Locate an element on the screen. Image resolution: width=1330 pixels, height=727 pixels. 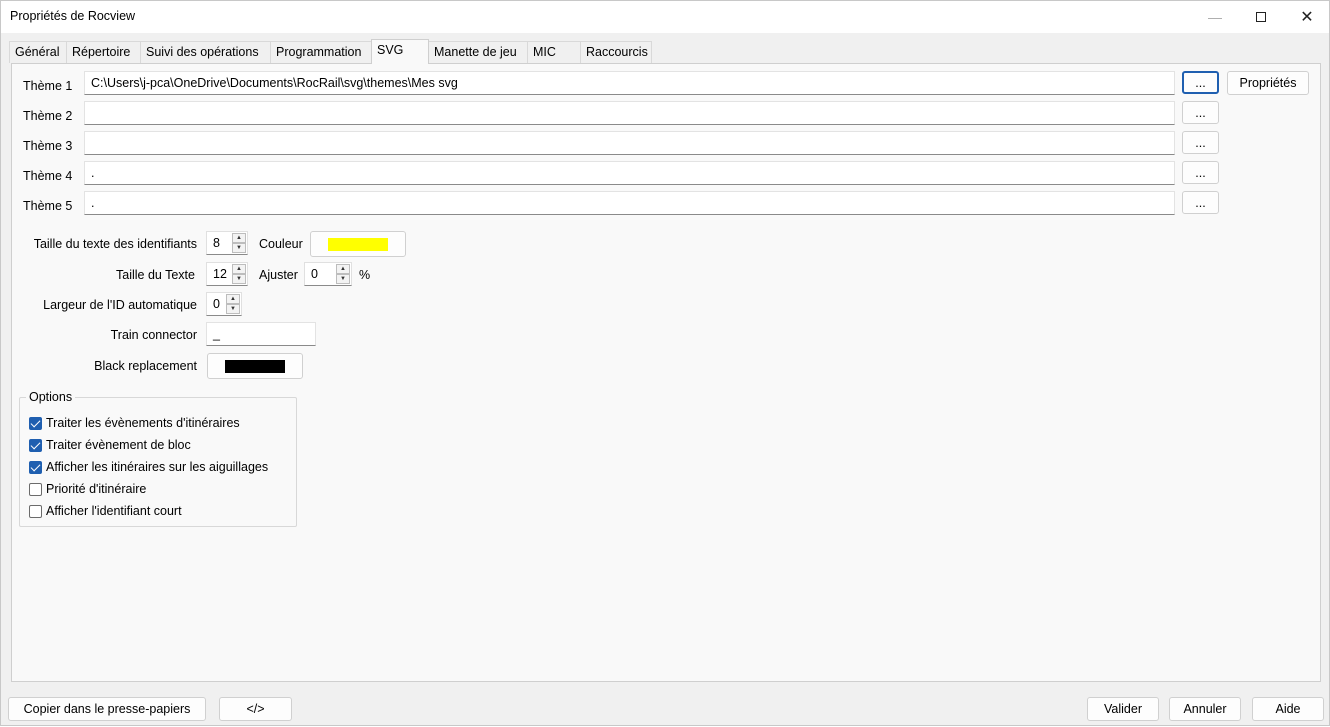
black-replacement-swatch is located at coordinates (255, 366).